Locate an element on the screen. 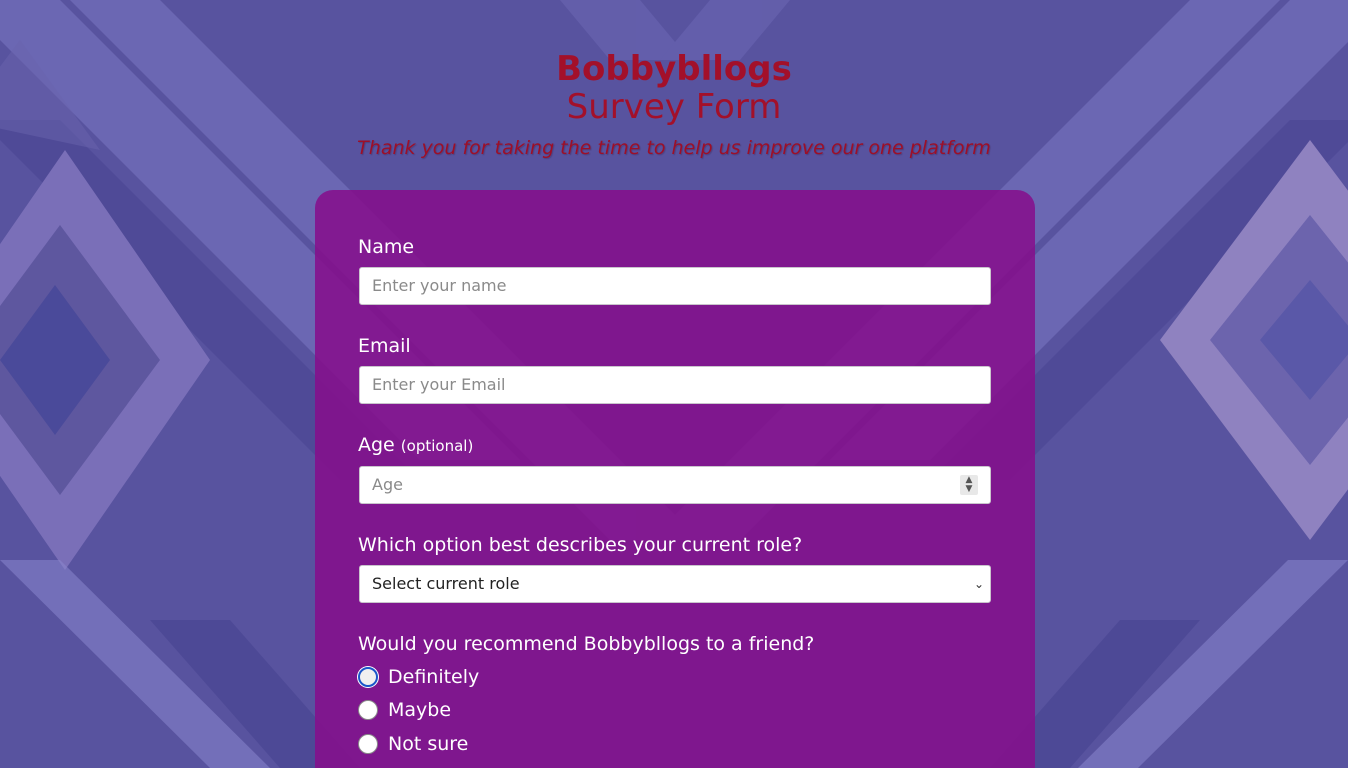 The width and height of the screenshot is (1348, 768). role-select: Select current role ⌄ is located at coordinates (675, 584).